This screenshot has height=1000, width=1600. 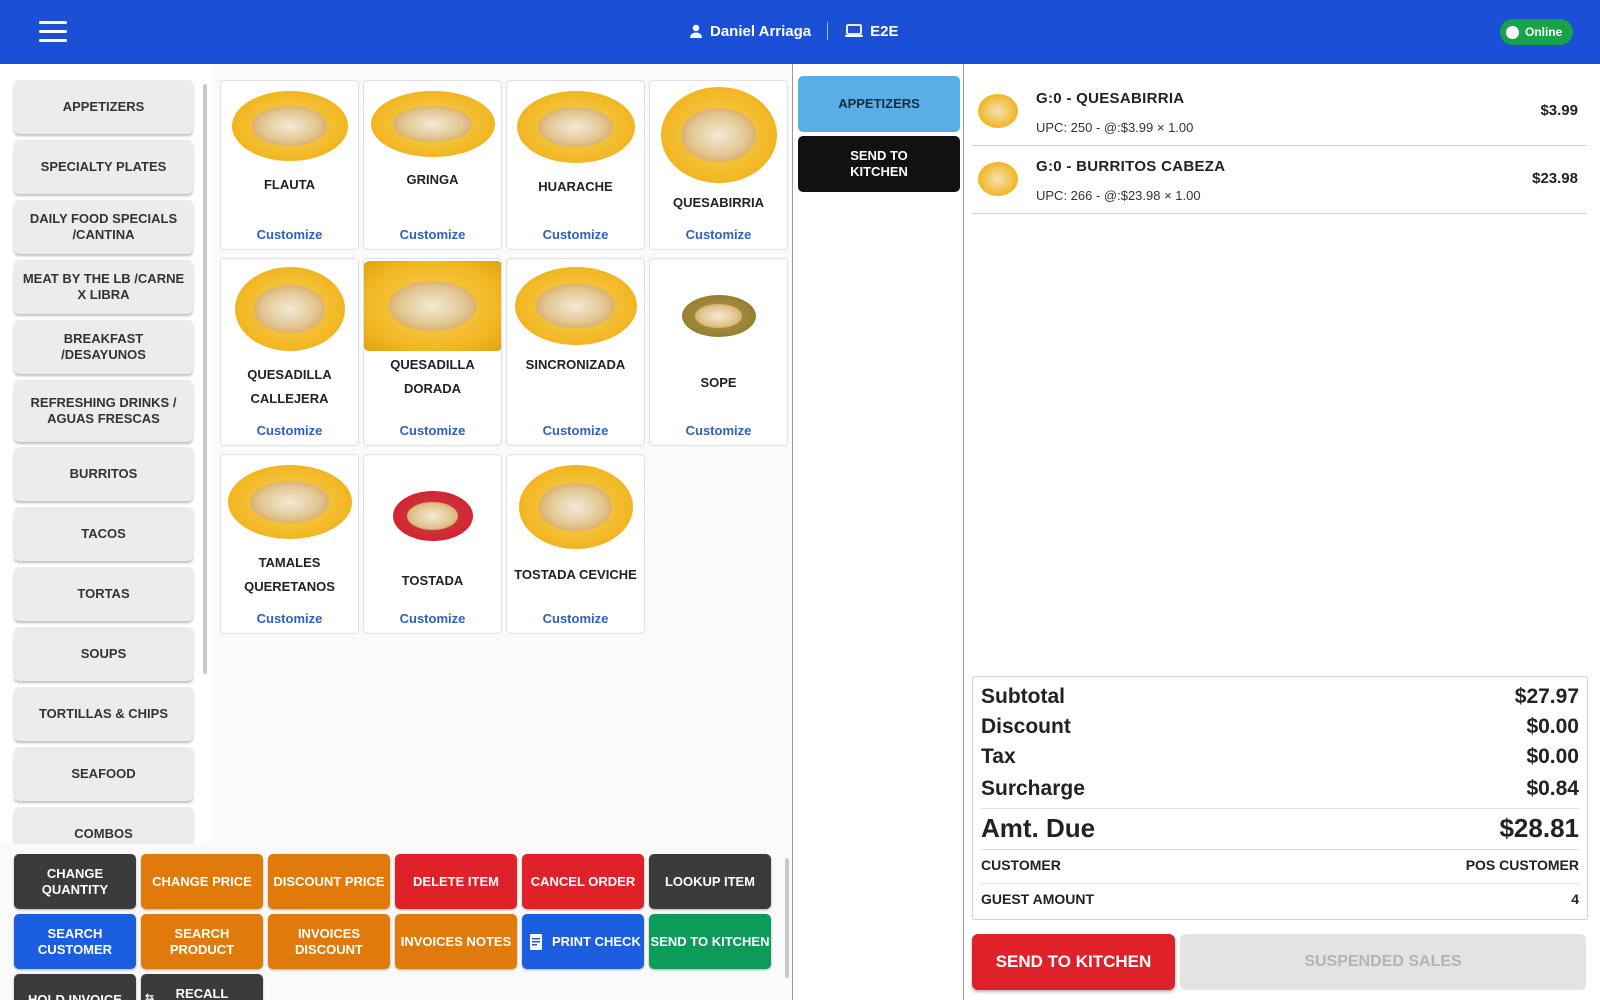 What do you see at coordinates (289, 386) in the screenshot?
I see `product-name: QUESADILLA CALLEJERA` at bounding box center [289, 386].